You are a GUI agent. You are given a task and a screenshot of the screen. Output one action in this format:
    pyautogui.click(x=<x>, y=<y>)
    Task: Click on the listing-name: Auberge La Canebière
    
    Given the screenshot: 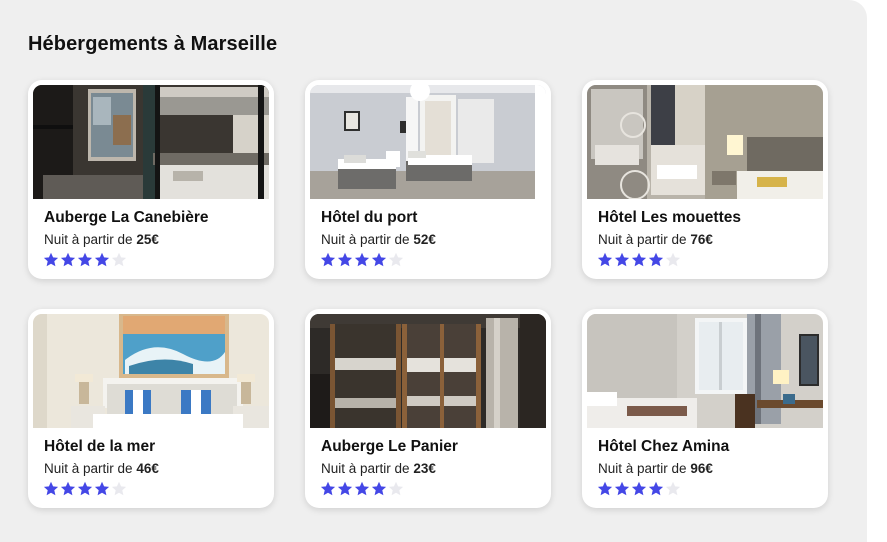 What is the action you would take?
    pyautogui.click(x=126, y=217)
    